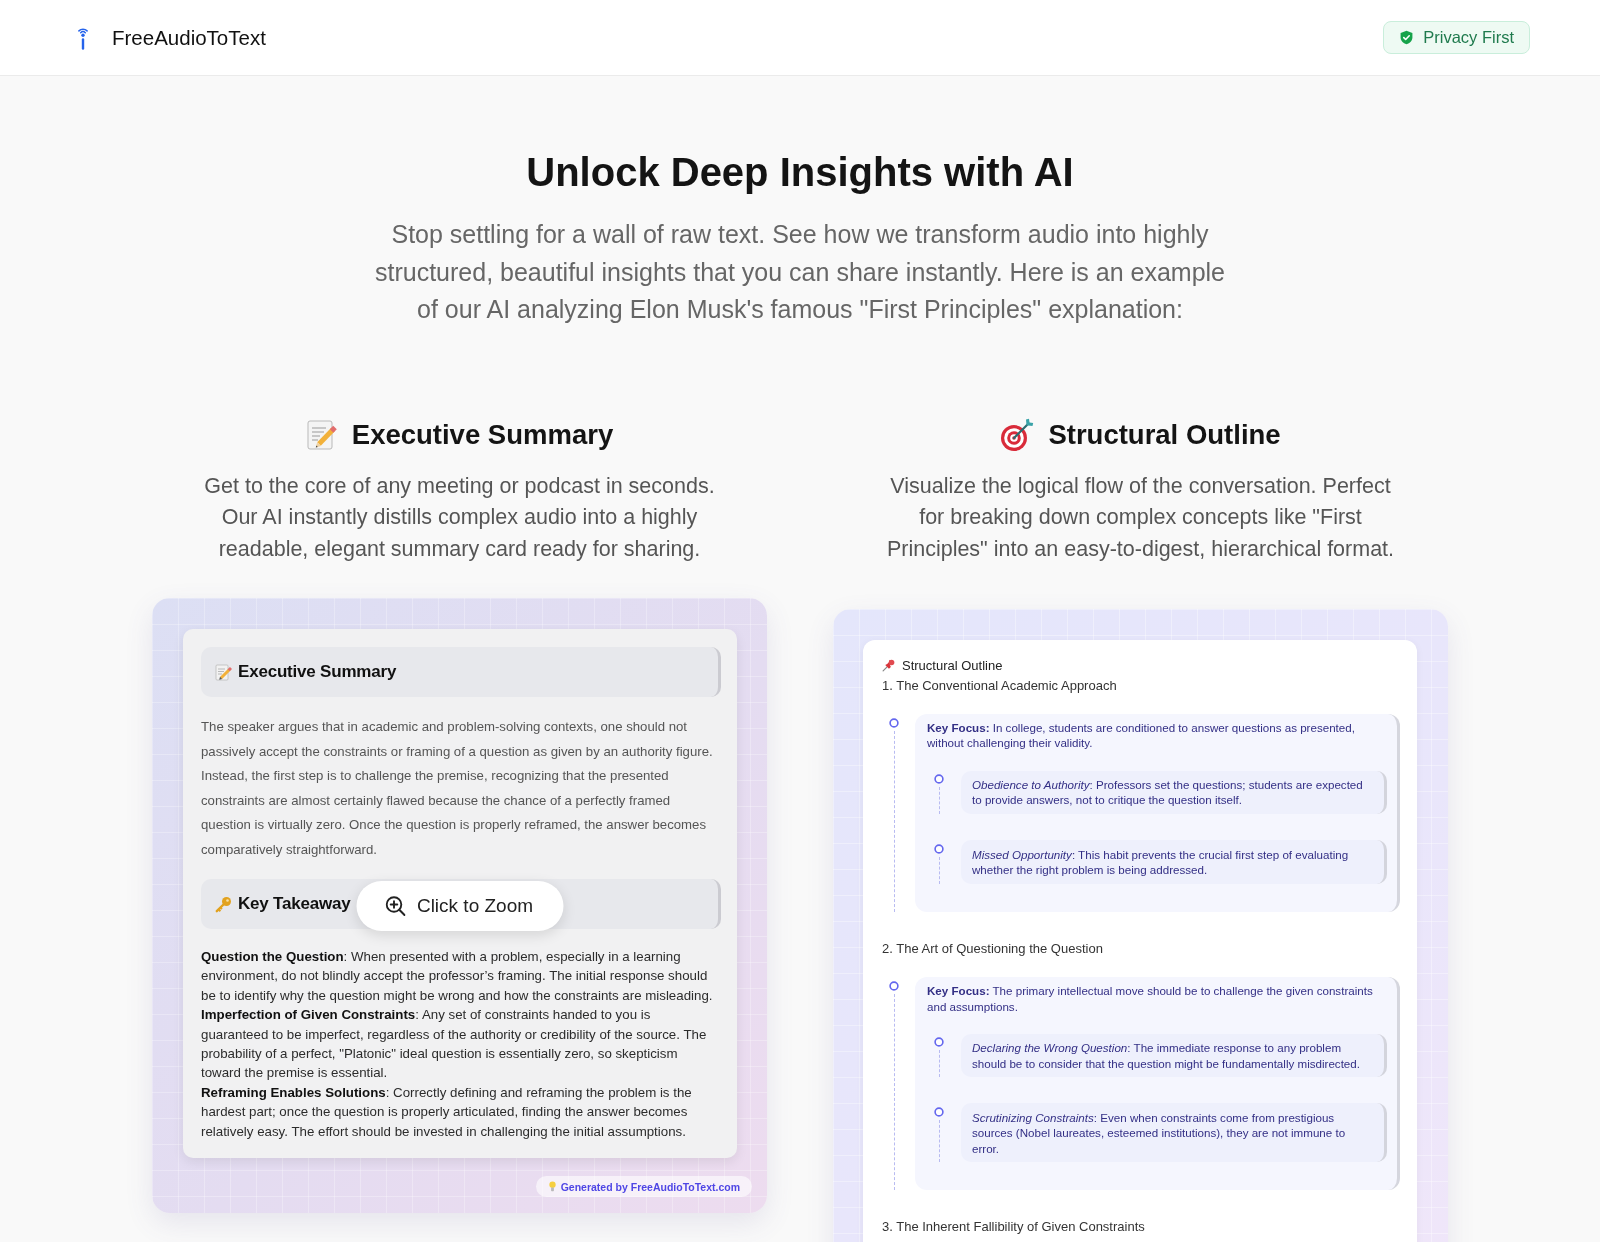  Describe the element at coordinates (1174, 1133) in the screenshot. I see `outline-point: Scrutinizing Constraints: Even when constraints come from prestigious sources (Nobel laureates, esteemed institutions), they are not immune to error.` at that location.